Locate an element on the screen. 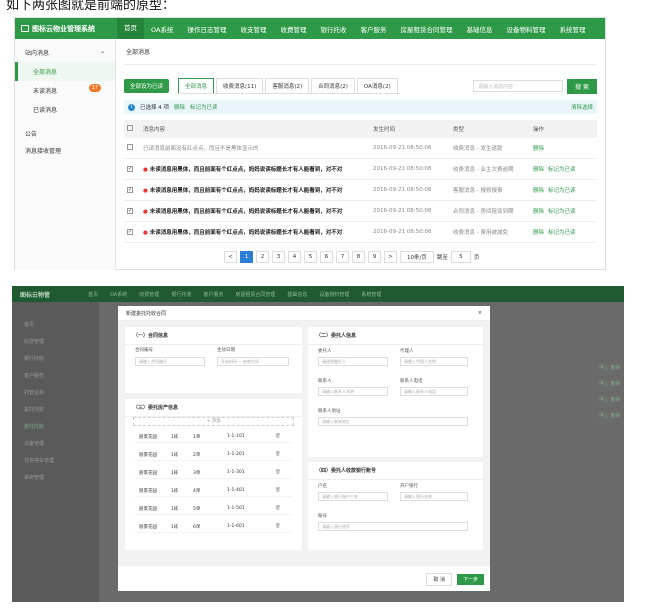  tab-all: 全部消息 is located at coordinates (196, 85).